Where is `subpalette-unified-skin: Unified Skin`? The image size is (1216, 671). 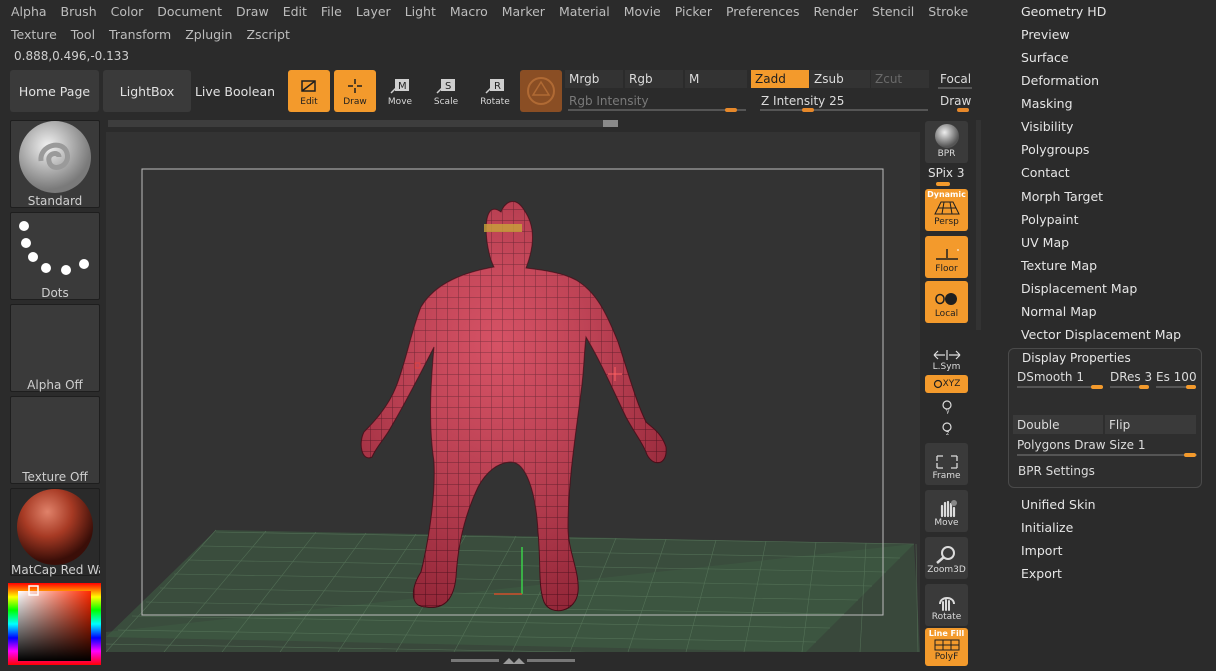 subpalette-unified-skin: Unified Skin is located at coordinates (1058, 504).